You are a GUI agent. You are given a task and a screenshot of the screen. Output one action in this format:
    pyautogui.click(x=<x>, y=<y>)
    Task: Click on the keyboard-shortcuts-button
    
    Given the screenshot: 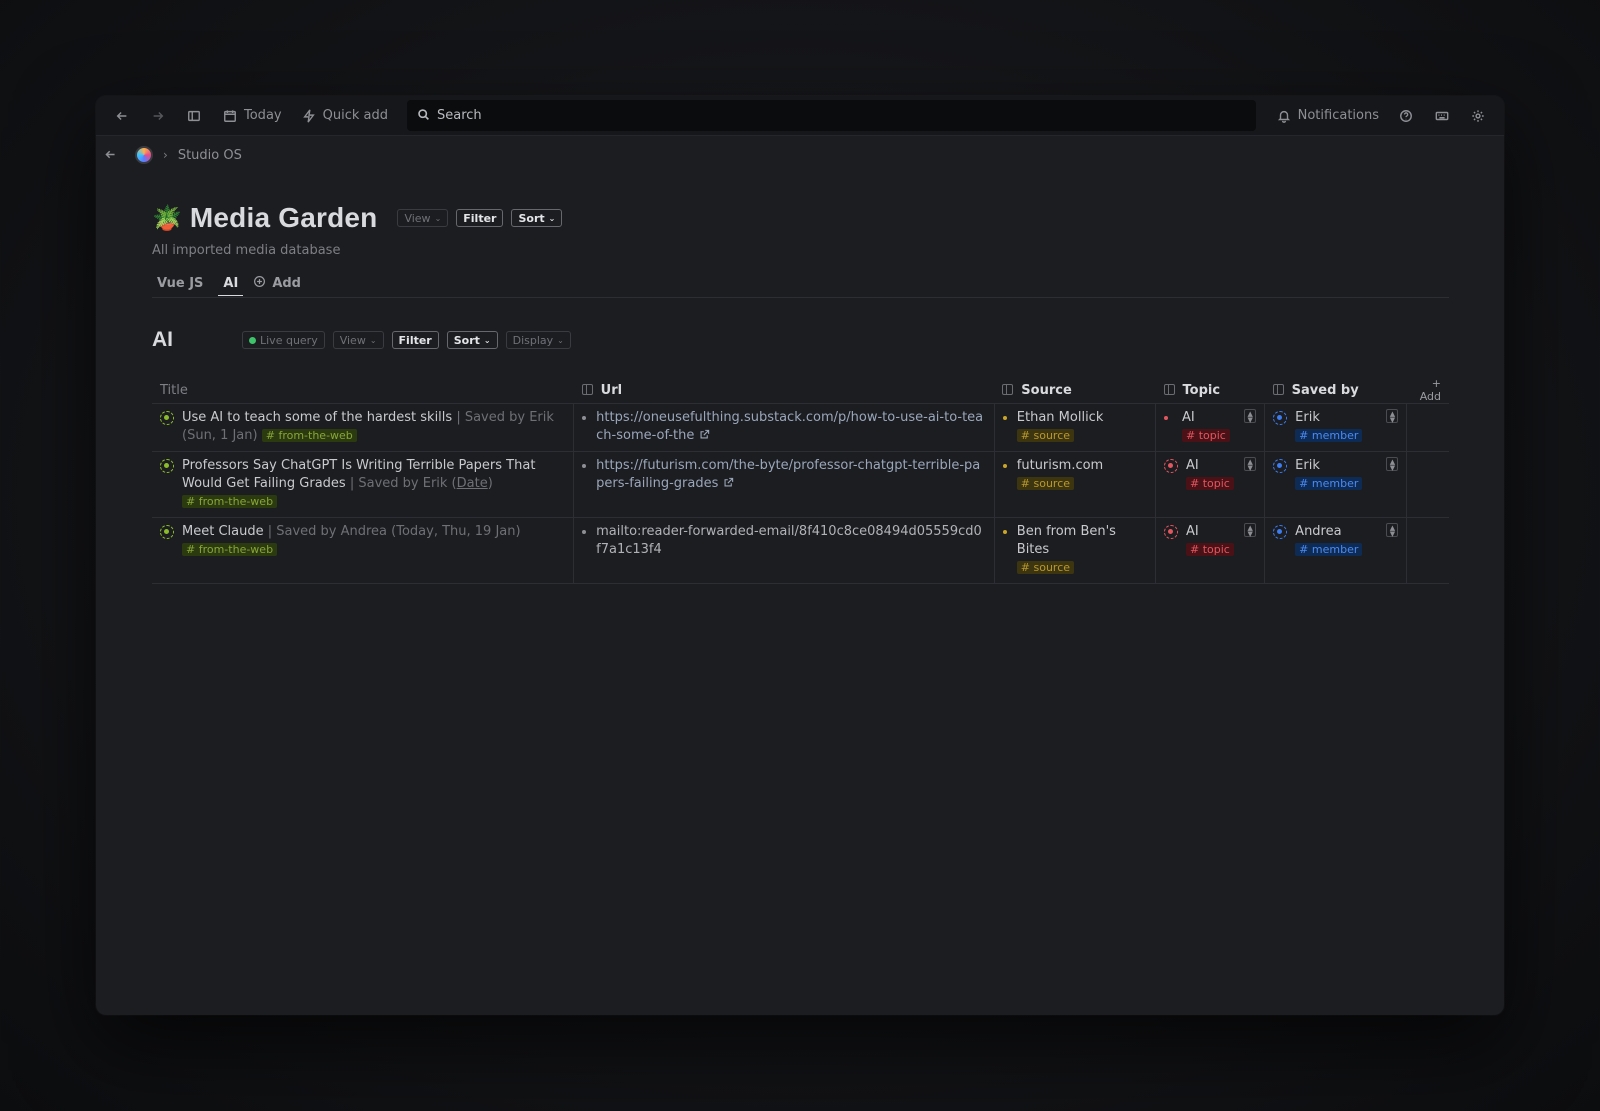 What is the action you would take?
    pyautogui.click(x=1442, y=116)
    